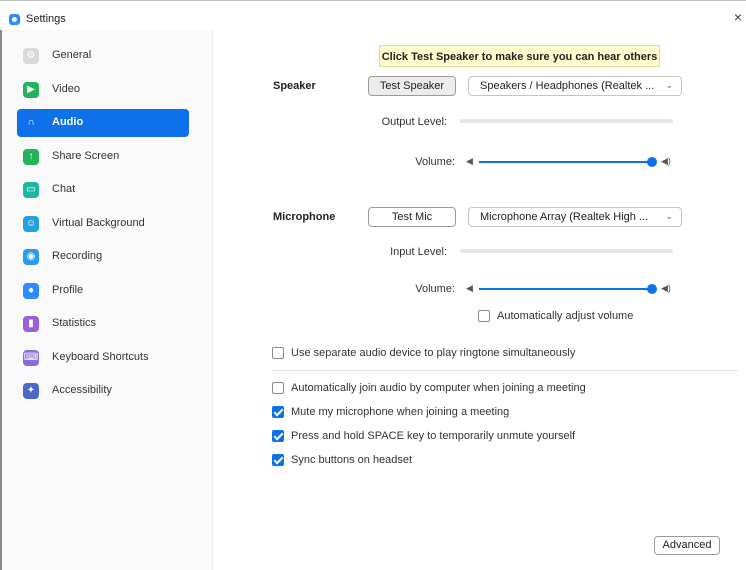 This screenshot has height=570, width=746. I want to click on sync-headset-label: Sync buttons on headset, so click(352, 460).